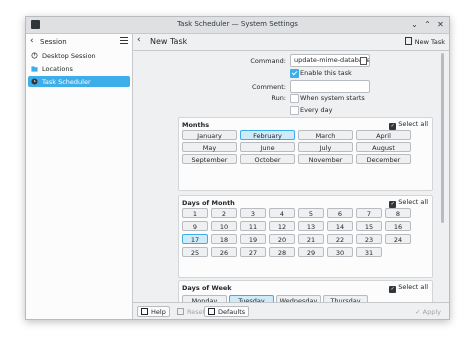  Describe the element at coordinates (253, 239) in the screenshot. I see `day-toggle-19: 19` at that location.